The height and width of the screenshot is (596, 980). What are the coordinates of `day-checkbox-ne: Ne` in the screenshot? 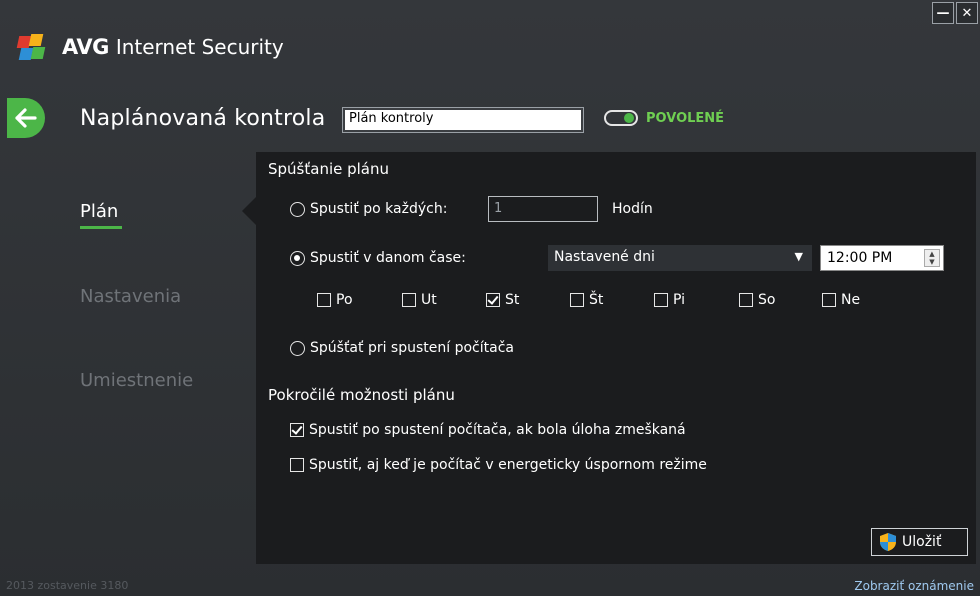 It's located at (841, 300).